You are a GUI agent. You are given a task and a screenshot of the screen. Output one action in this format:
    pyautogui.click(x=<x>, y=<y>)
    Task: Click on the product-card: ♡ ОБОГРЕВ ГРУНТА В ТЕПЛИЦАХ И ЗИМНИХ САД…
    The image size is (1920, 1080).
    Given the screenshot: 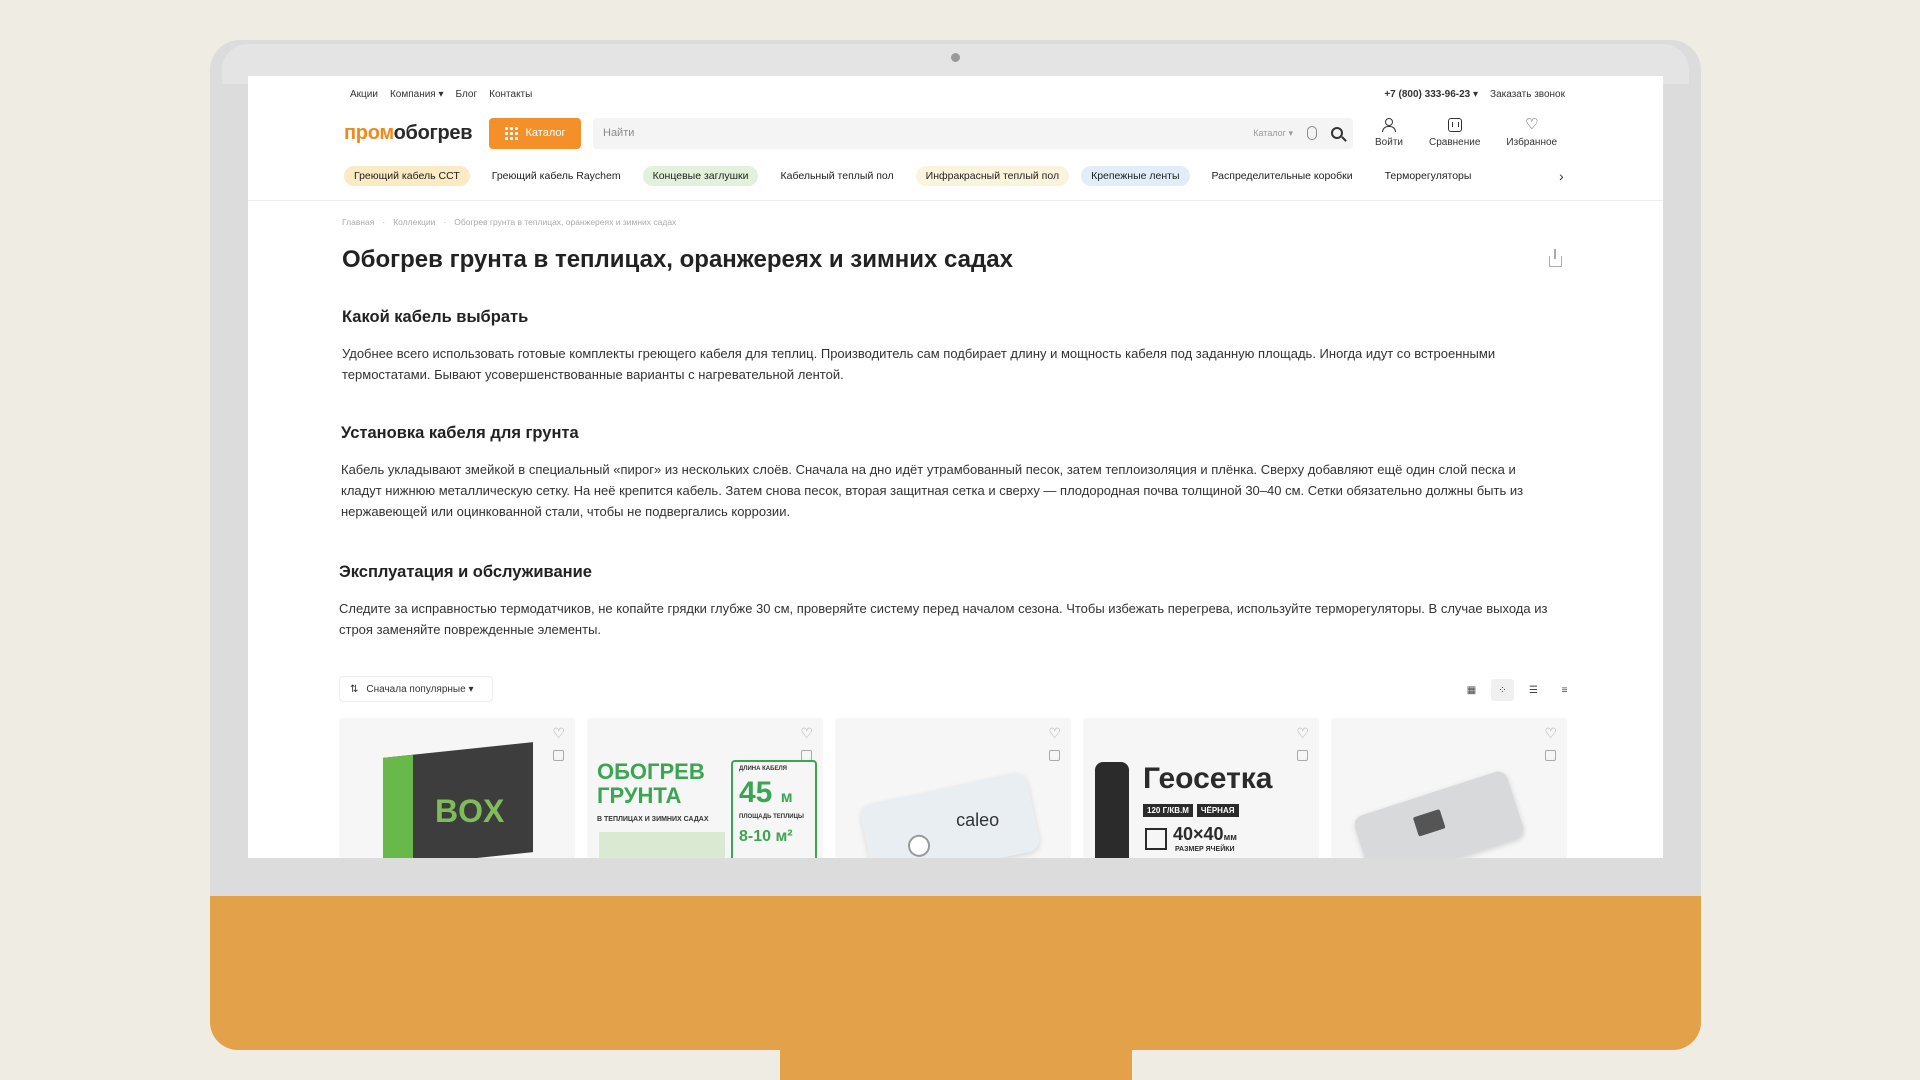 What is the action you would take?
    pyautogui.click(x=705, y=788)
    